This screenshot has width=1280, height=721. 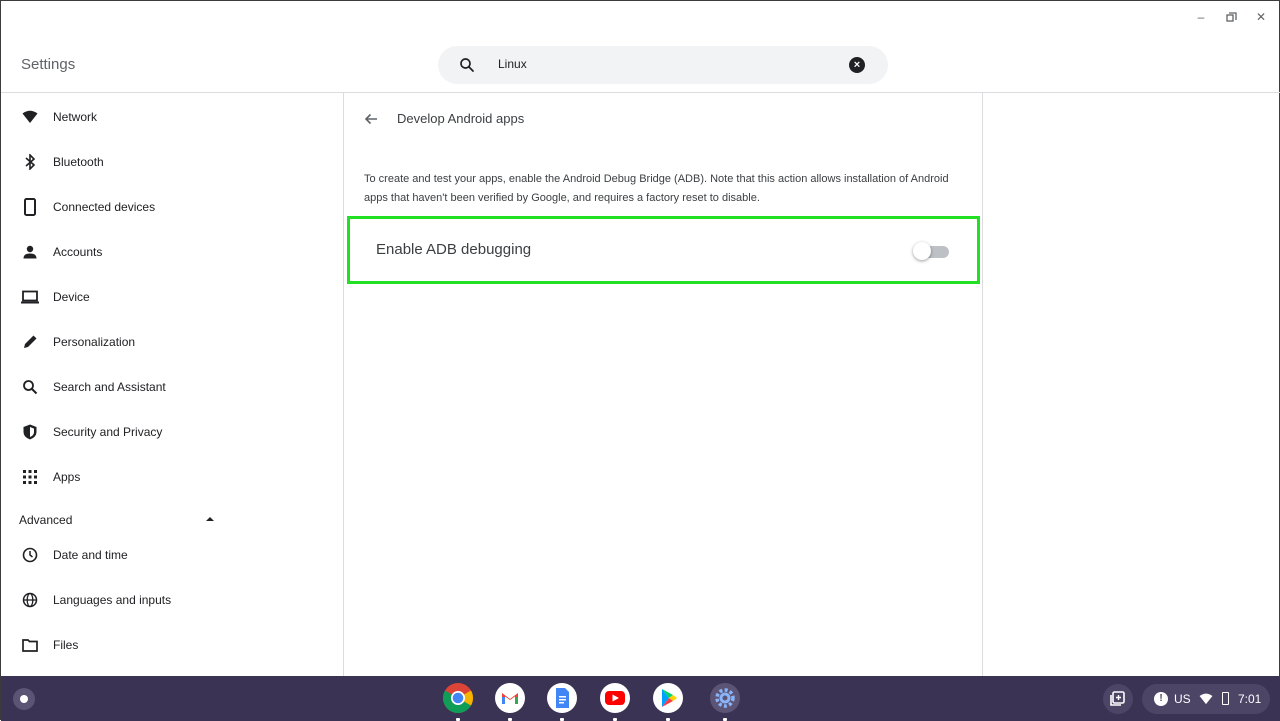 I want to click on chrome-icon, so click(x=458, y=701).